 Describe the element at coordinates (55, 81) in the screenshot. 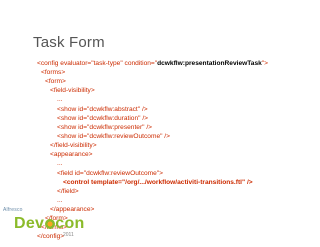

I see `code-line-form-open: <form>` at that location.